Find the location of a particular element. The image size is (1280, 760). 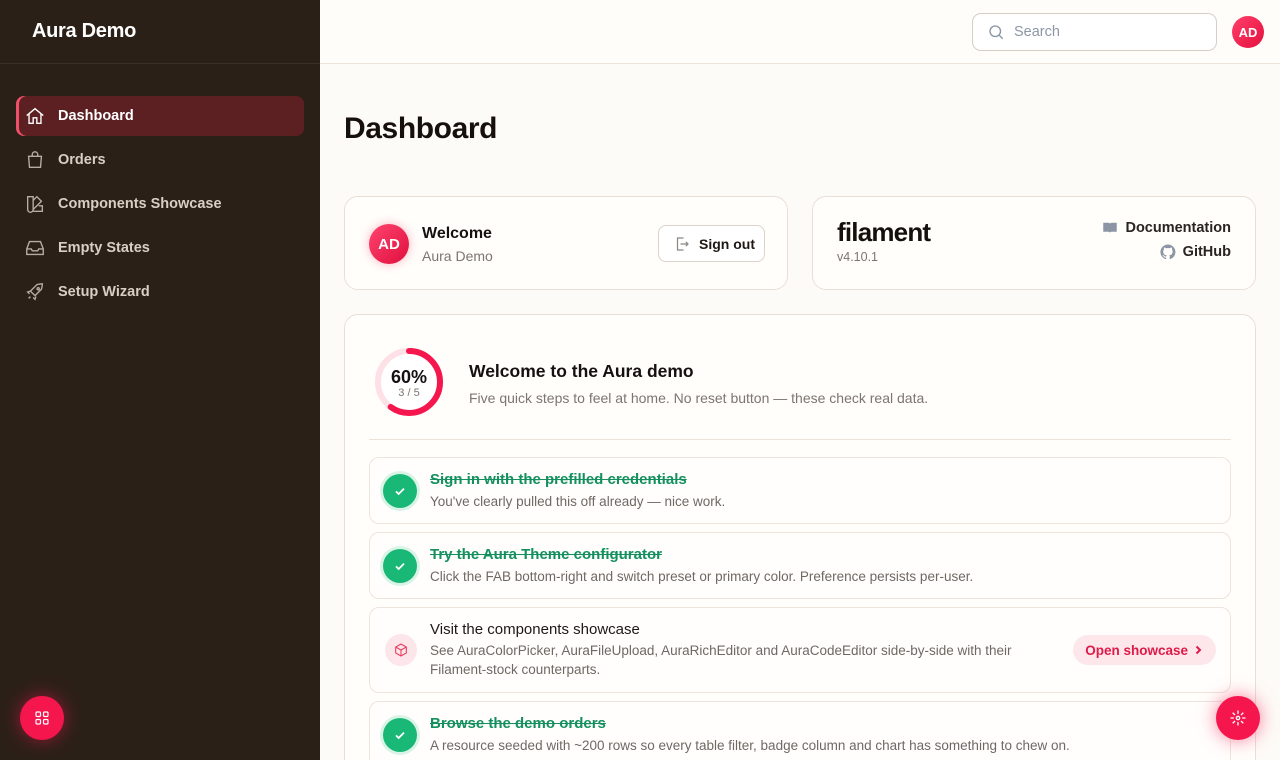

sign-out-label: Sign out is located at coordinates (727, 243).